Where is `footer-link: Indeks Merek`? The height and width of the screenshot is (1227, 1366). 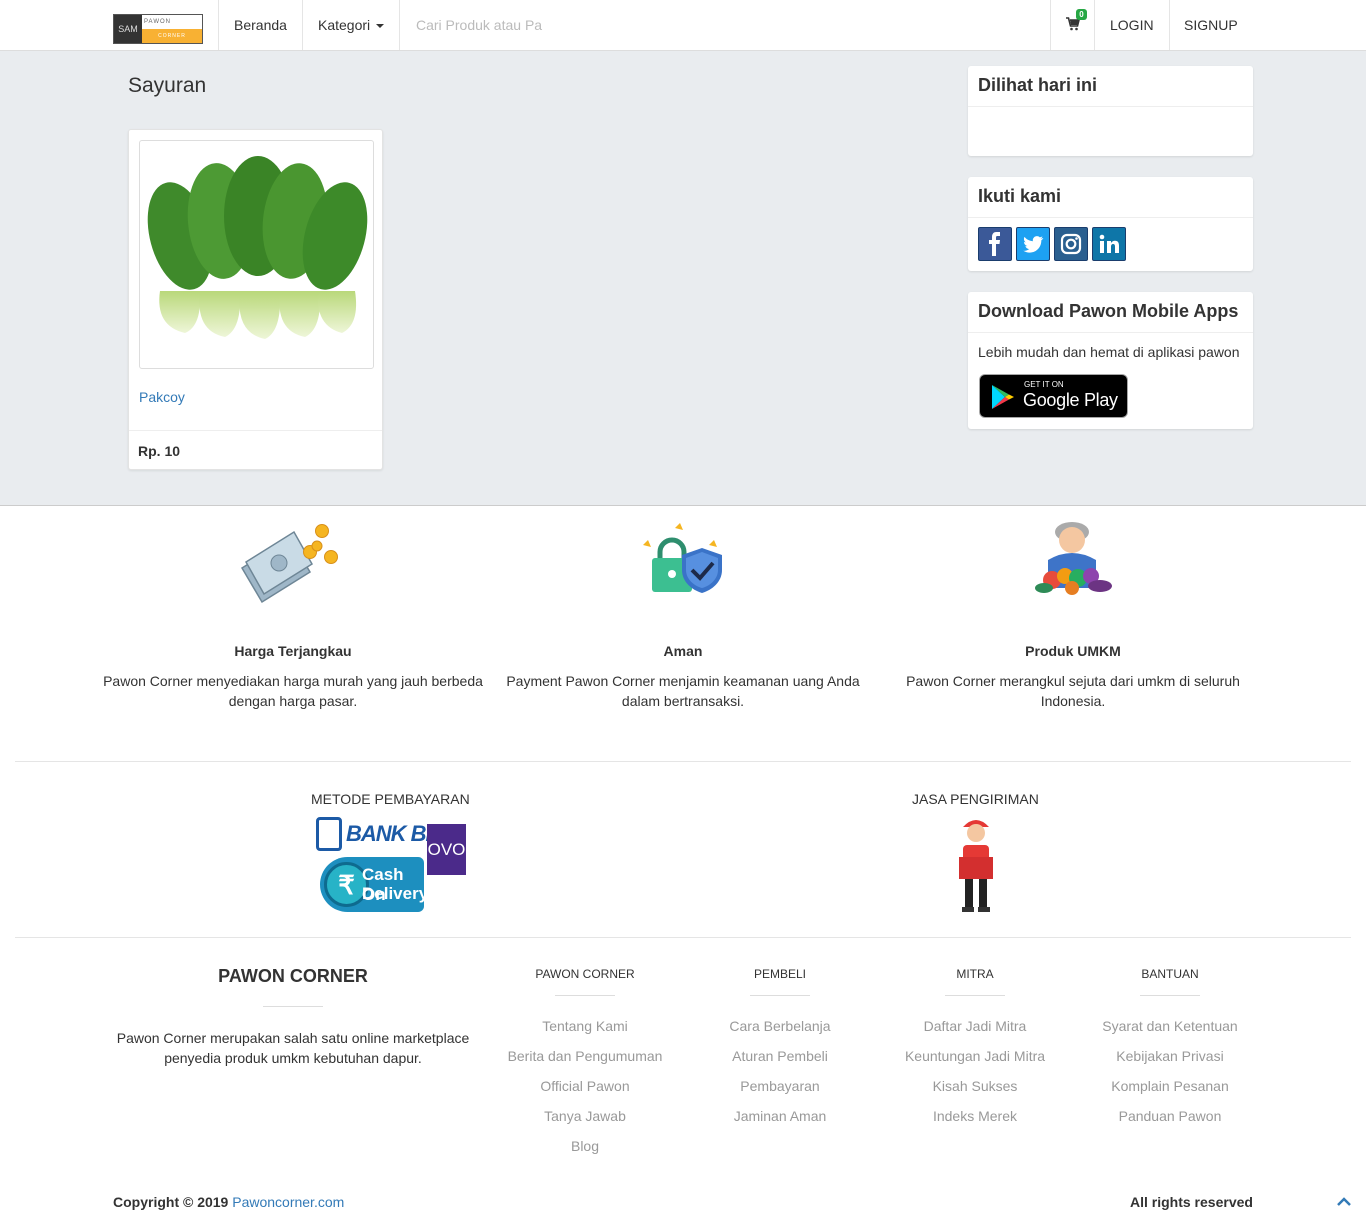 footer-link: Indeks Merek is located at coordinates (975, 1121).